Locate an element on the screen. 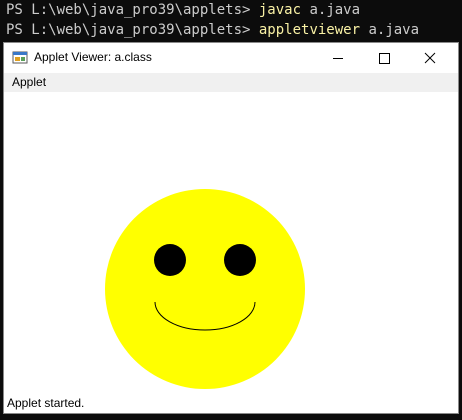  status-text: Applet started. is located at coordinates (46, 403).